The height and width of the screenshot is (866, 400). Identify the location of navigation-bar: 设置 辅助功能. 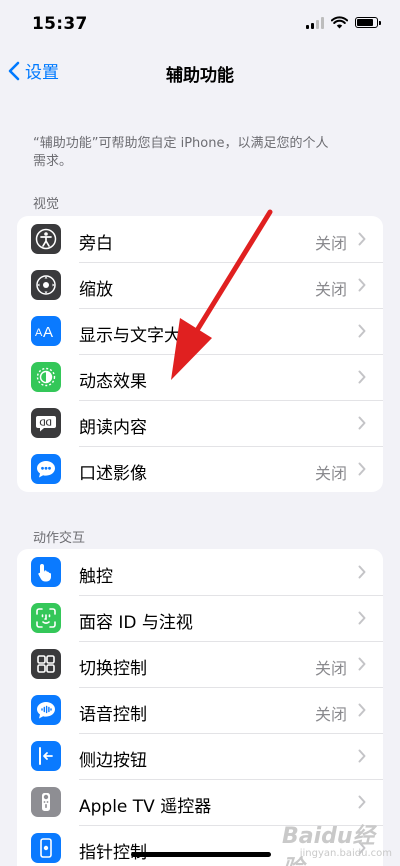
(200, 72).